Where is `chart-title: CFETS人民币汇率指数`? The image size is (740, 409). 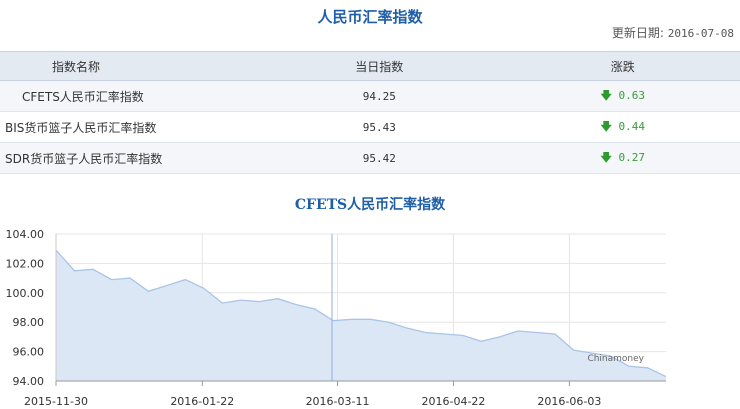 chart-title: CFETS人民币汇率指数 is located at coordinates (370, 205).